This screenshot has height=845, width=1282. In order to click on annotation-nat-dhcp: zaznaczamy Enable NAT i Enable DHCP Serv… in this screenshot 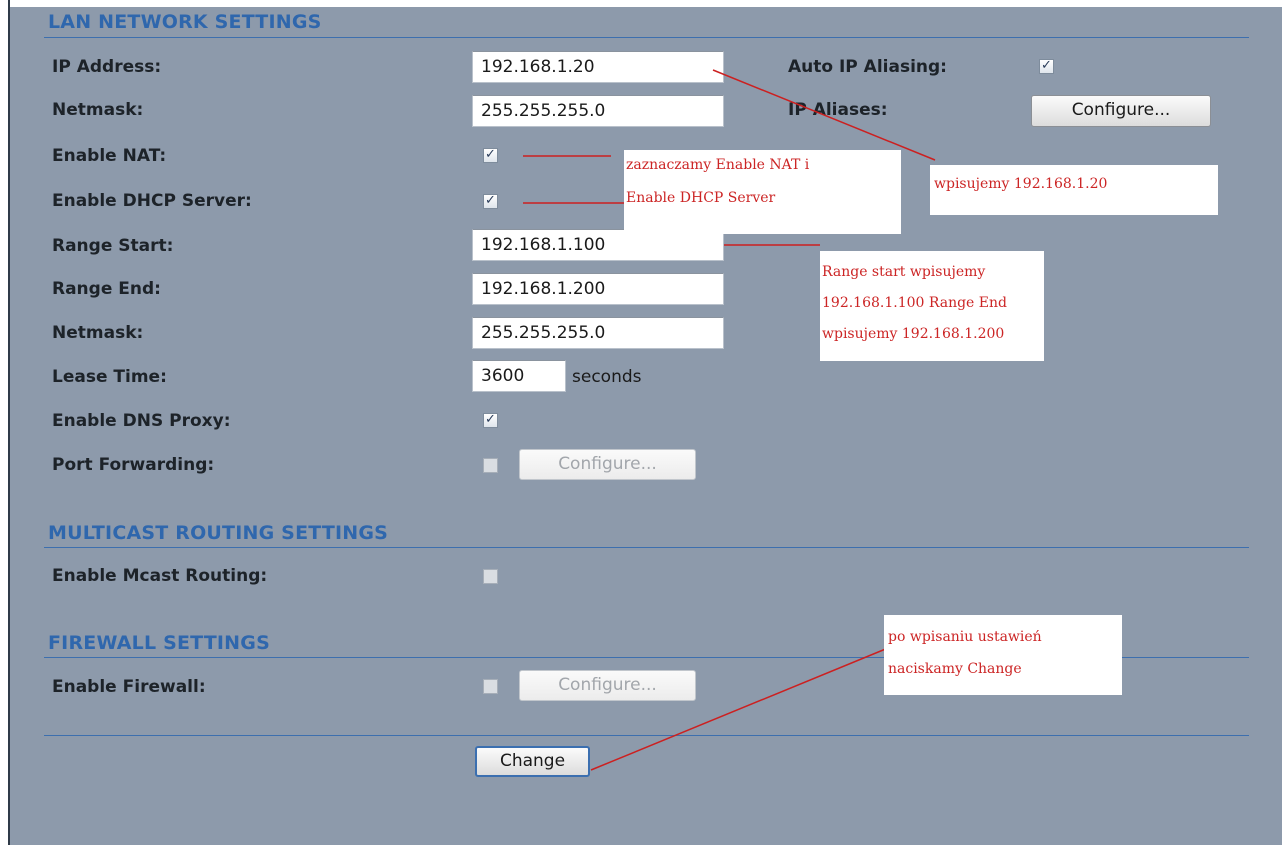, I will do `click(762, 192)`.